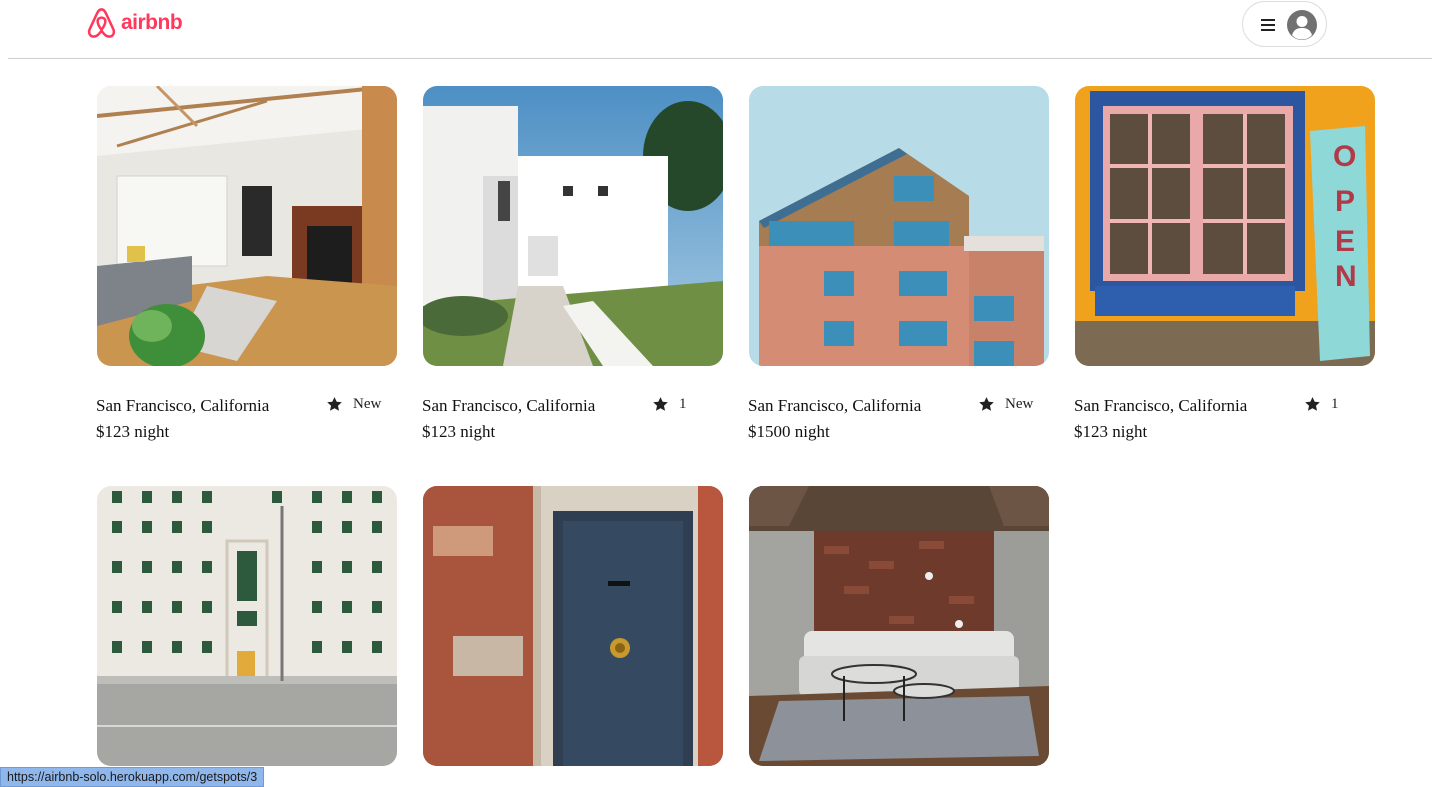 This screenshot has height=787, width=1440. What do you see at coordinates (899, 226) in the screenshot?
I see `listing-photo-brick-house` at bounding box center [899, 226].